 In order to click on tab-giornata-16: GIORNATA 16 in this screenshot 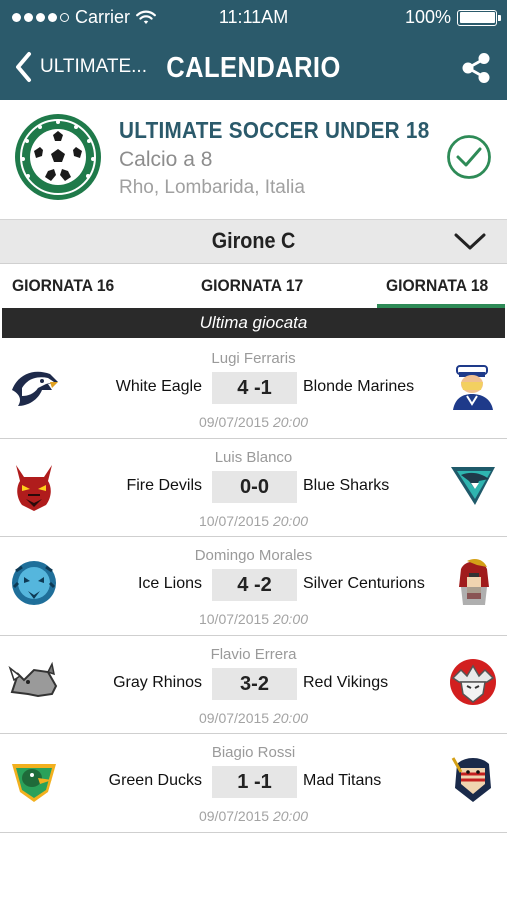, I will do `click(63, 286)`.